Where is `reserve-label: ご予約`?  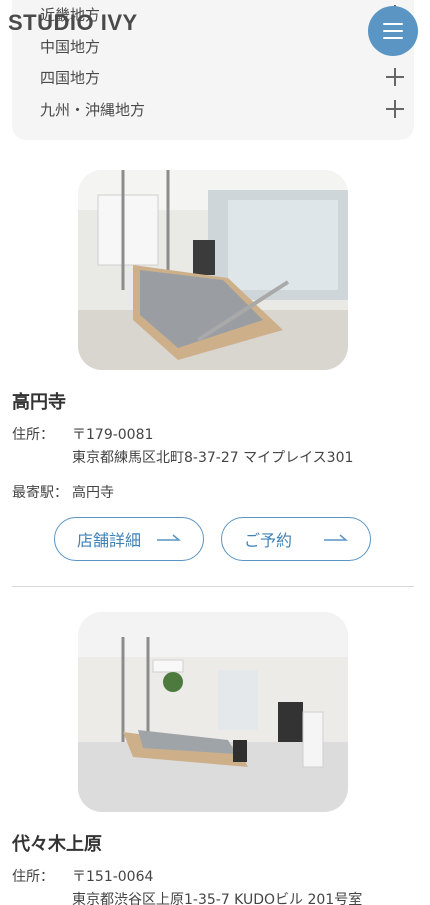 reserve-label: ご予約 is located at coordinates (268, 540).